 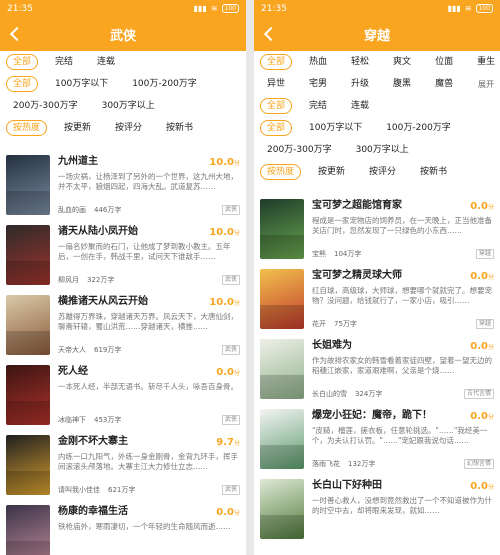 I want to click on filter-chip: 升级, so click(x=360, y=84).